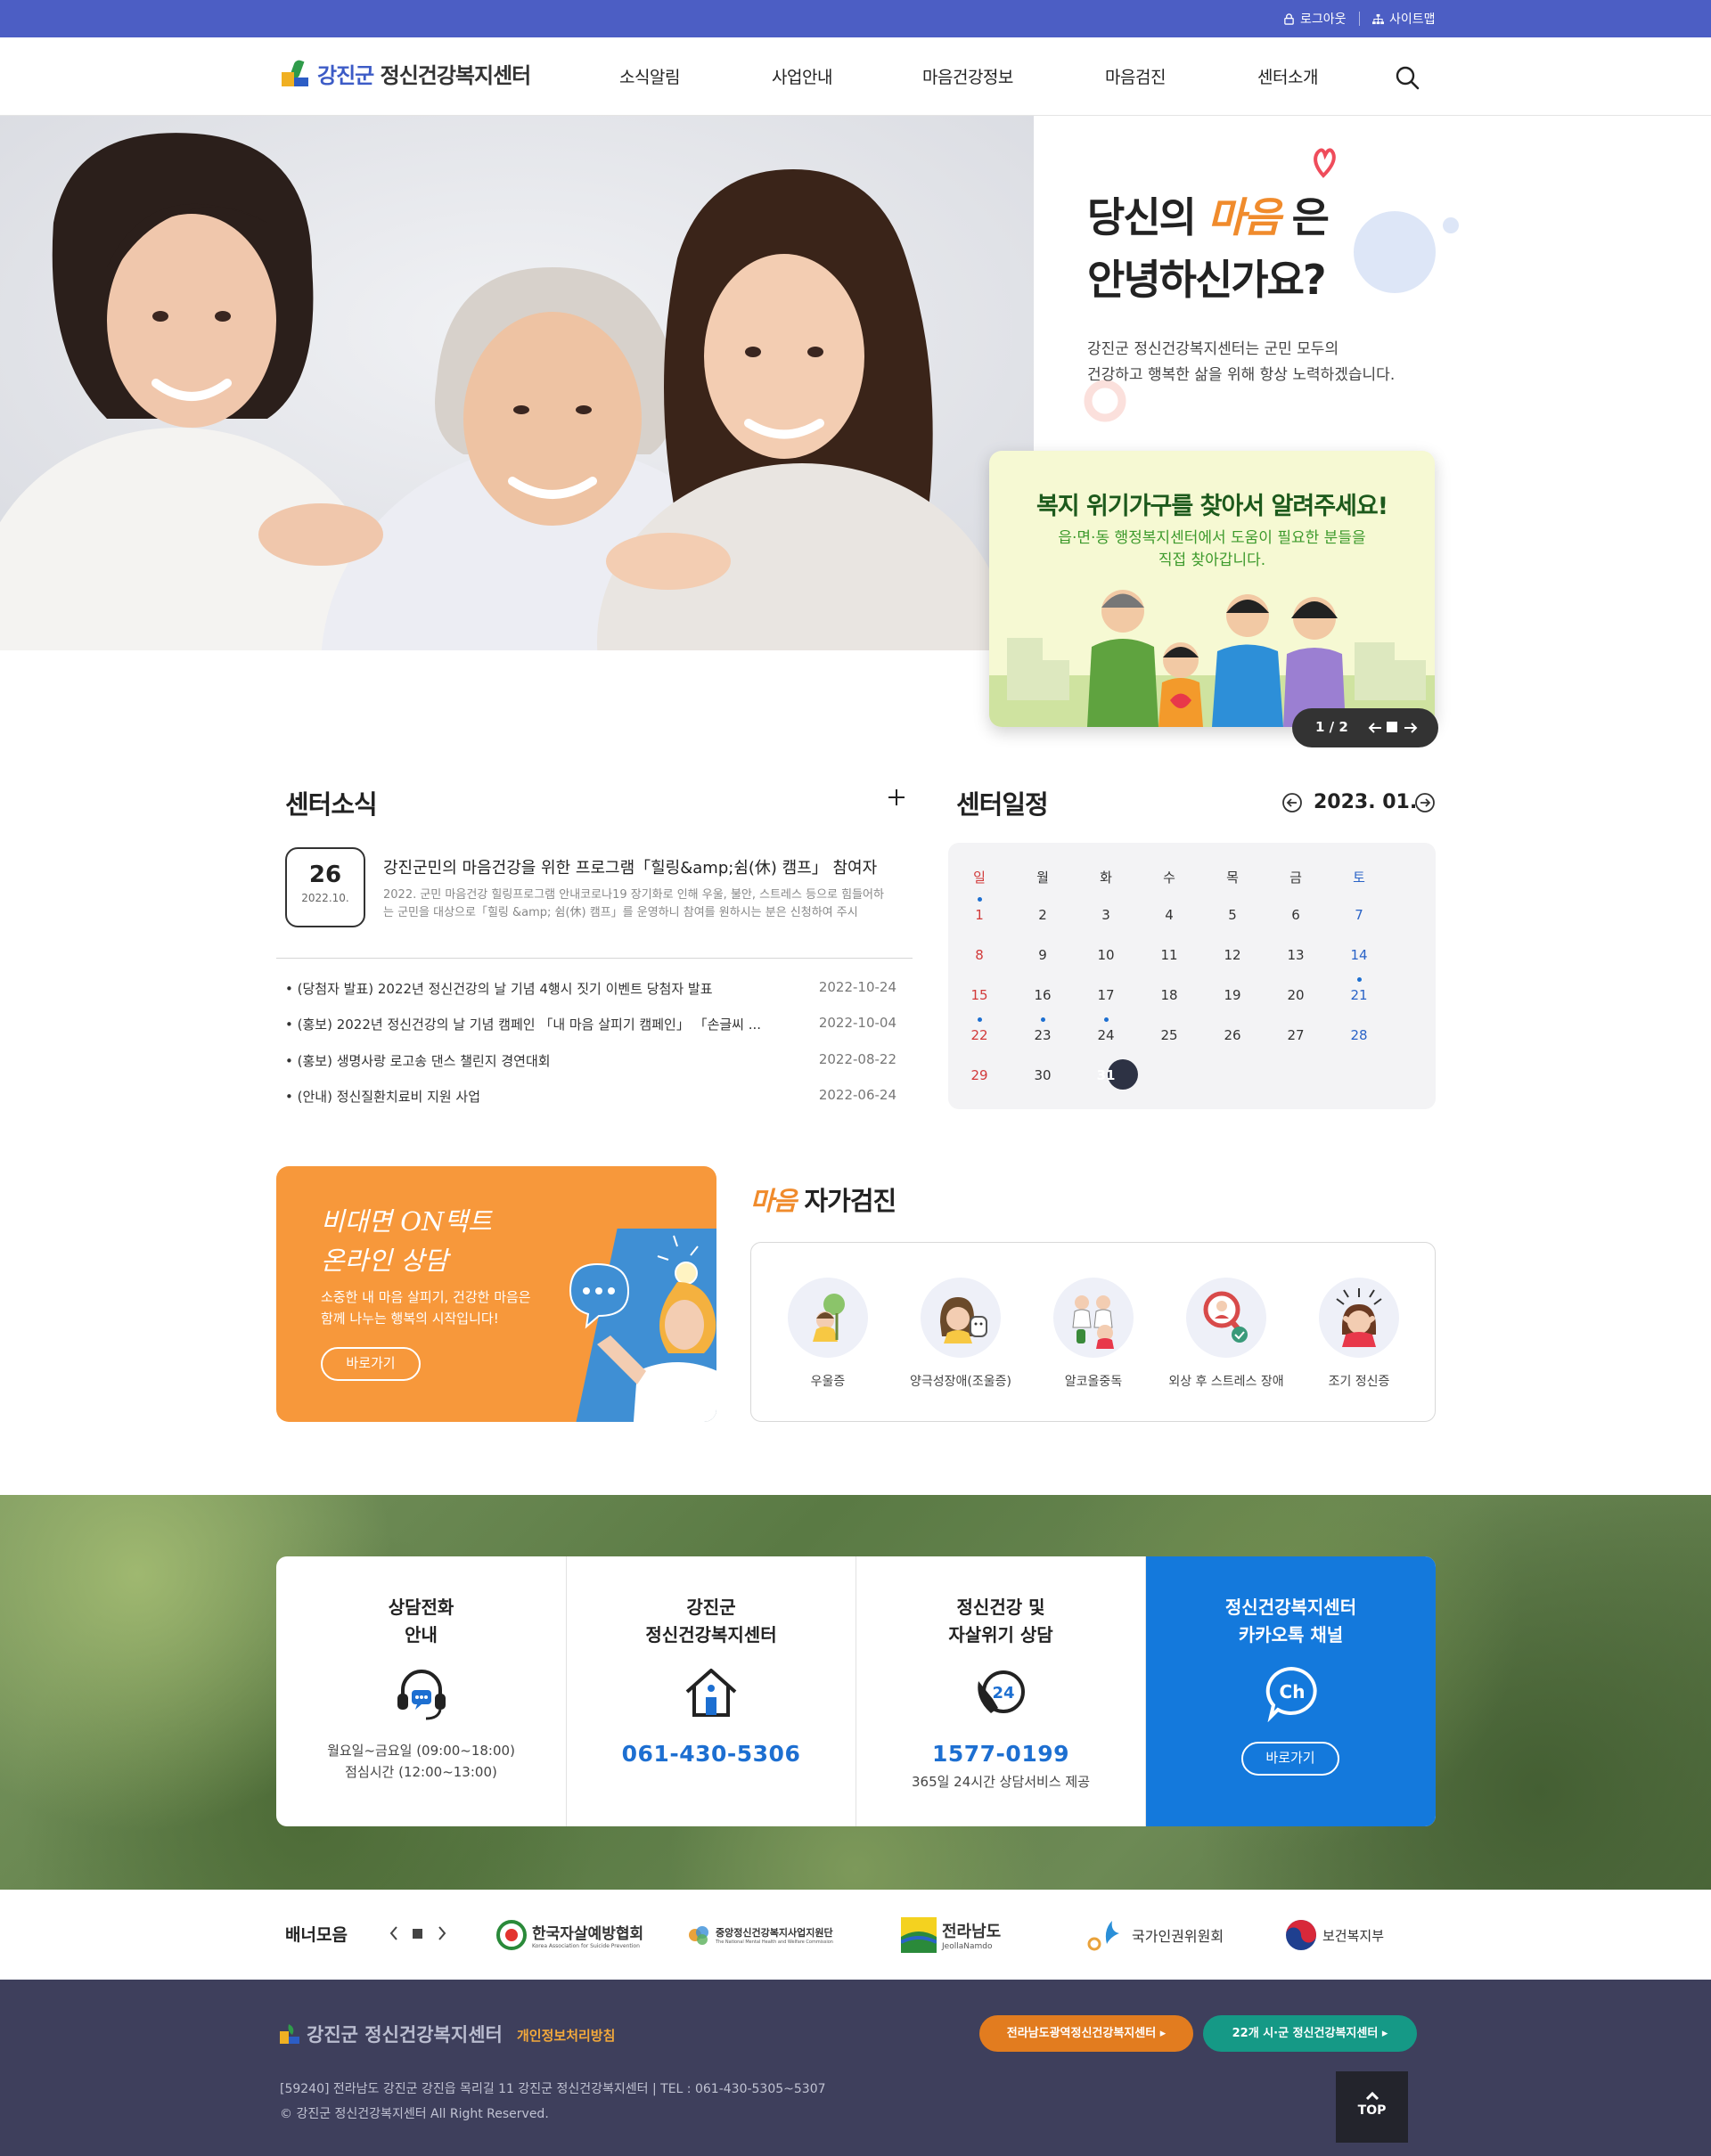 The height and width of the screenshot is (2156, 1711). Describe the element at coordinates (773, 1201) in the screenshot. I see `selfcheck-title-maeum: 마음` at that location.